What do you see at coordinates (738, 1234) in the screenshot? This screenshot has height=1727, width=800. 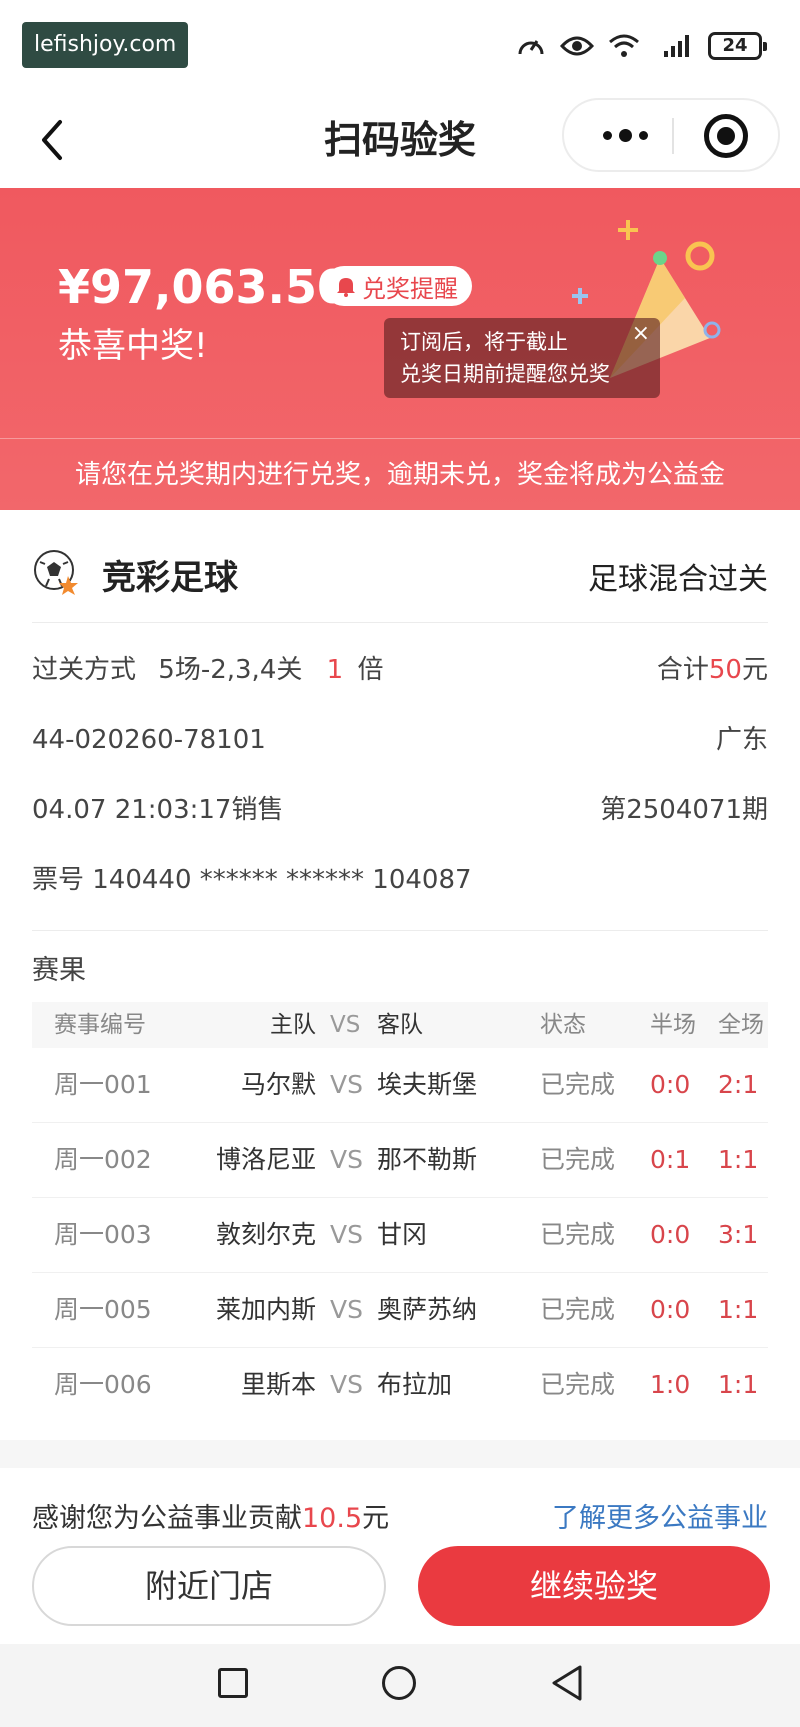 I see `full-score: 3:1` at bounding box center [738, 1234].